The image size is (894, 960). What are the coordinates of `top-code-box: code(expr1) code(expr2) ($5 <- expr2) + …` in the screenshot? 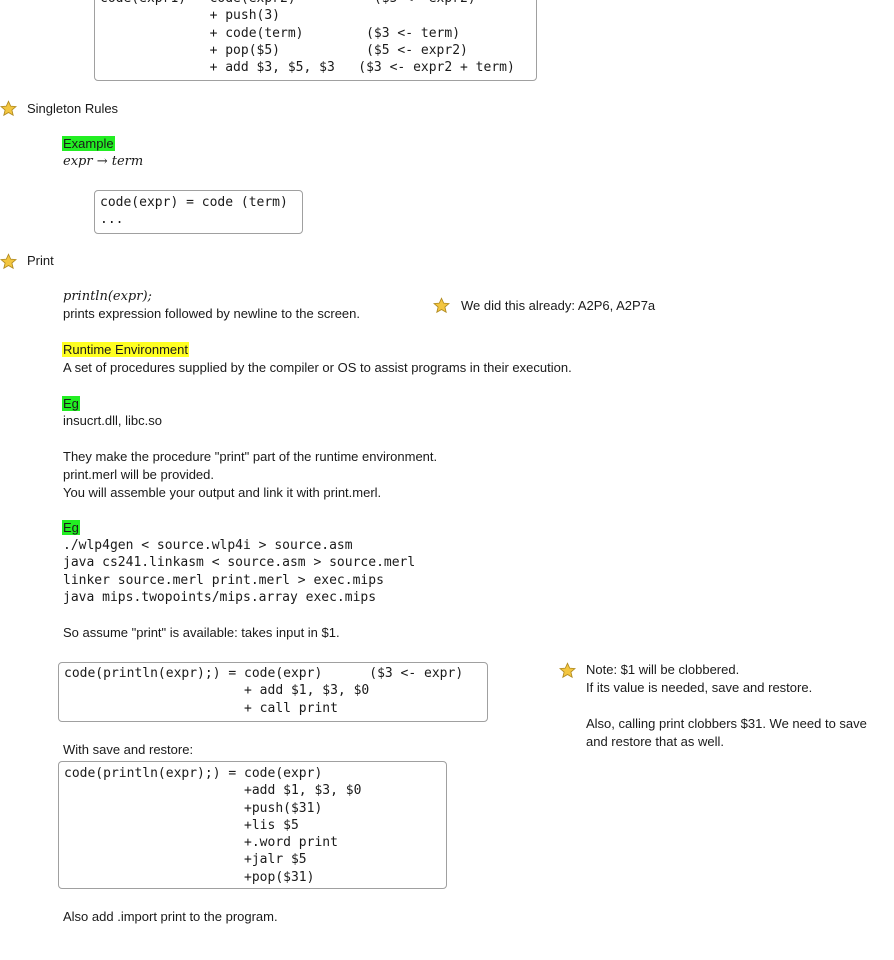 It's located at (315, 40).